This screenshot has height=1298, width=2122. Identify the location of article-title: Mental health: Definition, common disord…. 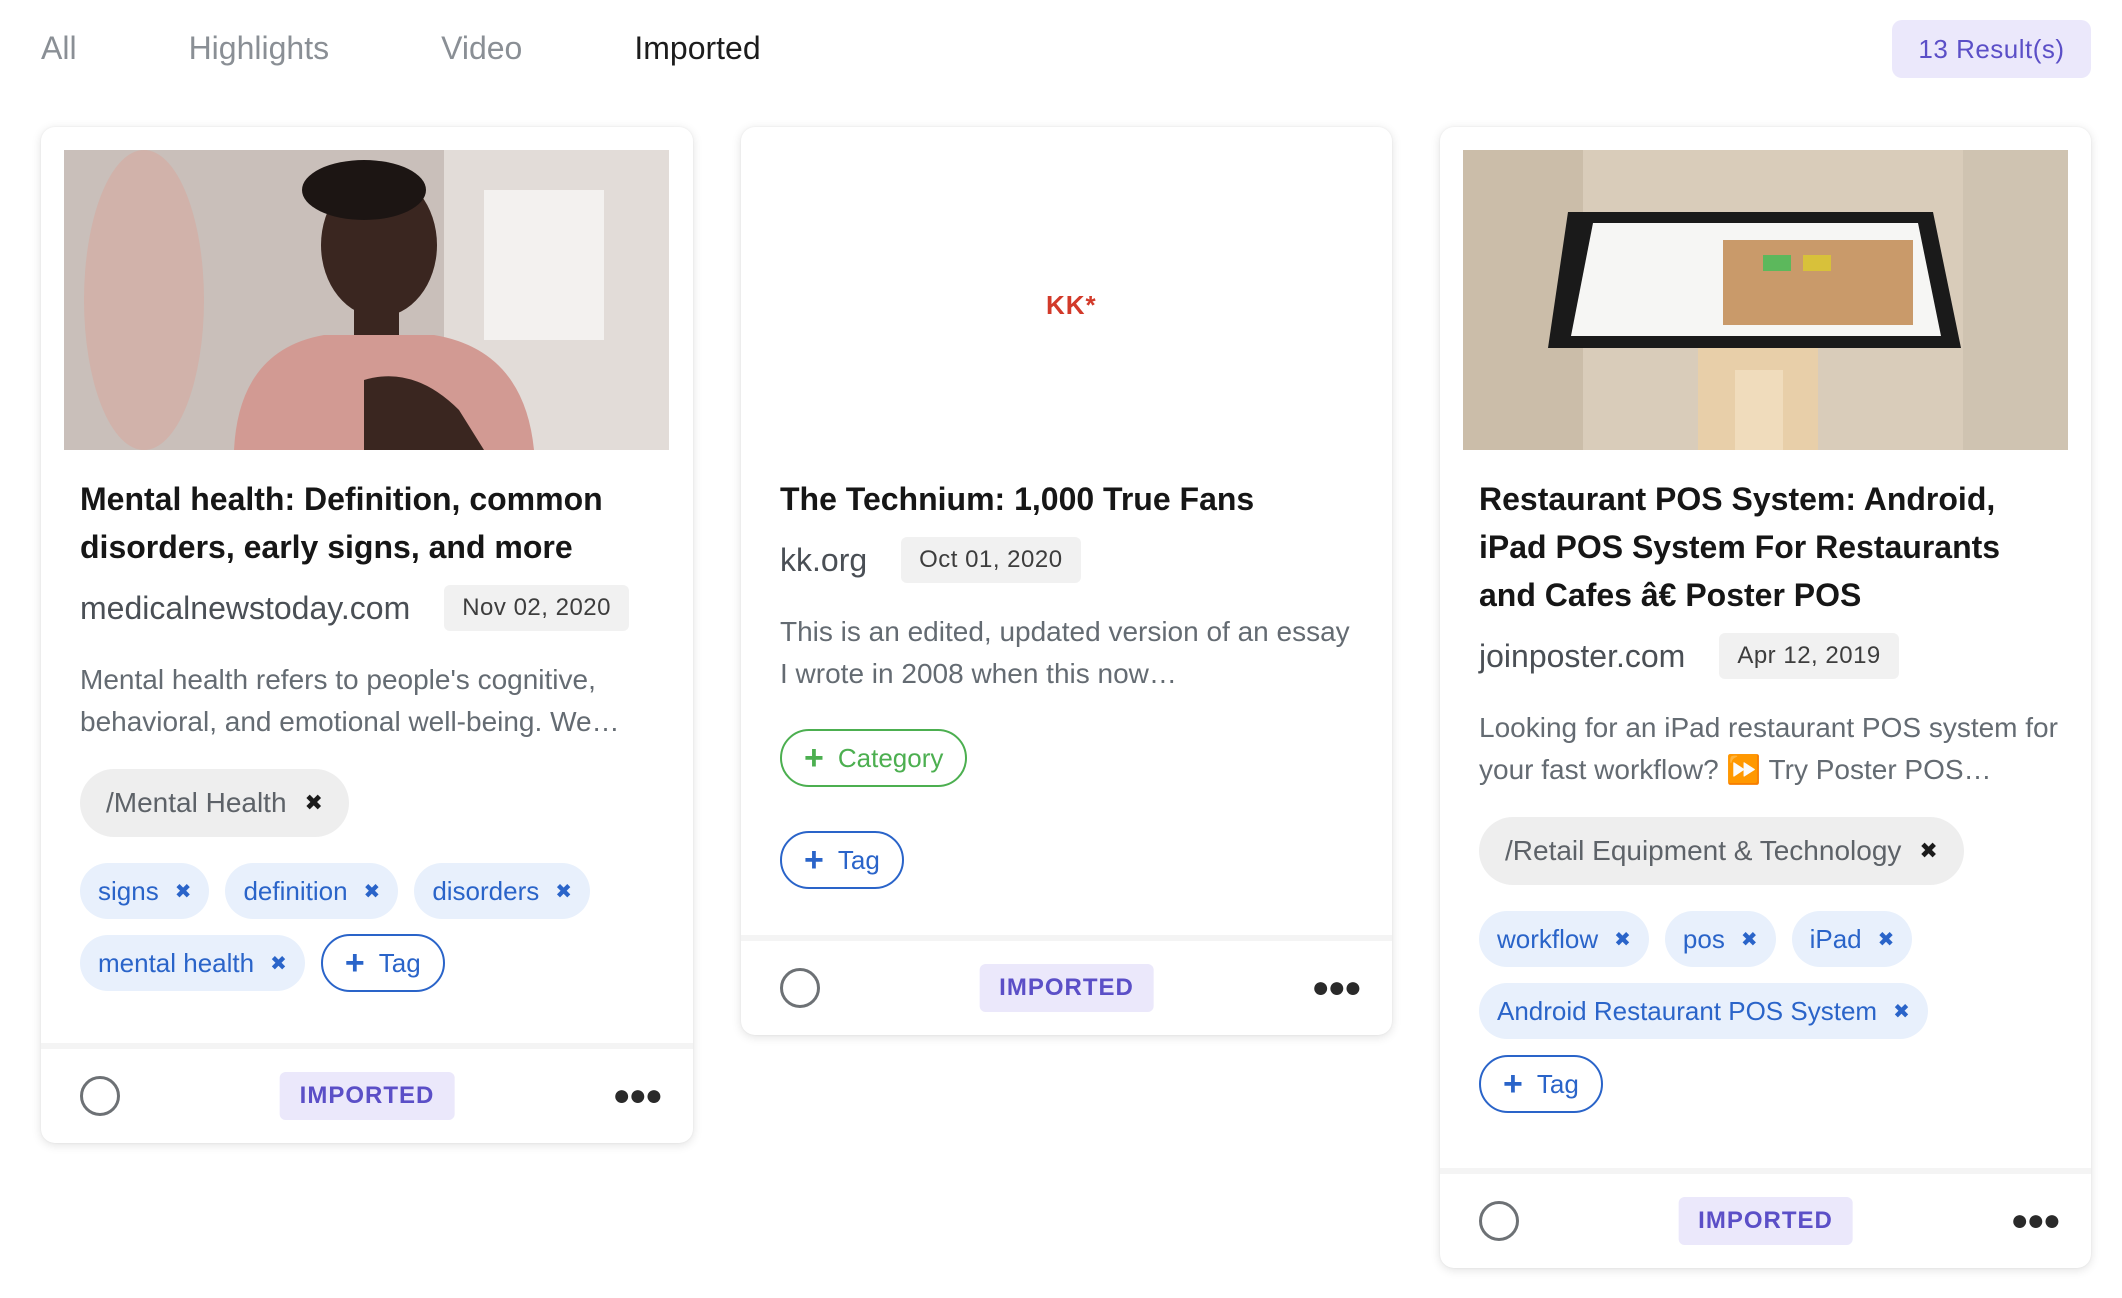
(371, 523).